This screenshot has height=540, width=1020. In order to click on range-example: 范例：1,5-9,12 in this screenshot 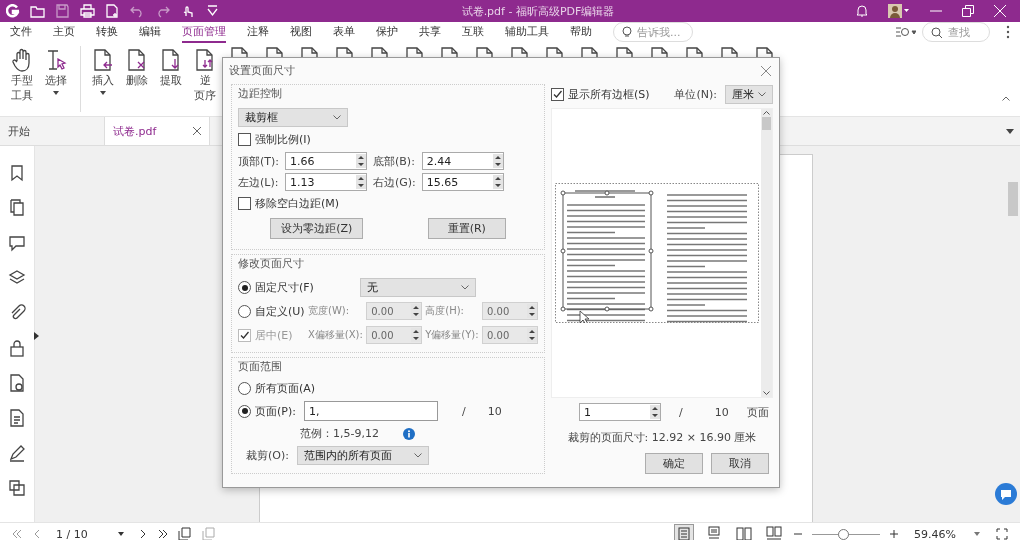, I will do `click(339, 433)`.